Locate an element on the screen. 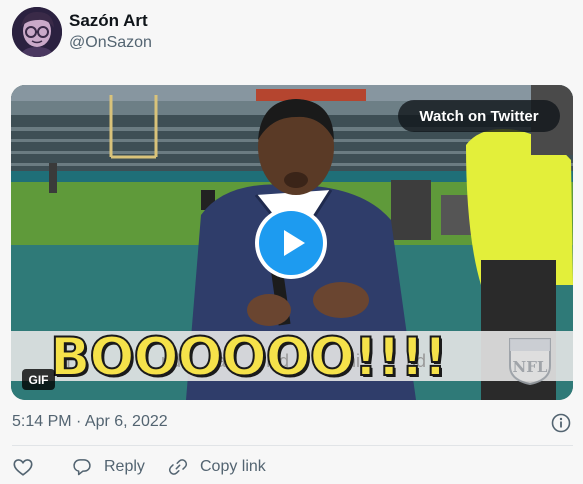 The image size is (583, 484). play-icon is located at coordinates (294, 243).